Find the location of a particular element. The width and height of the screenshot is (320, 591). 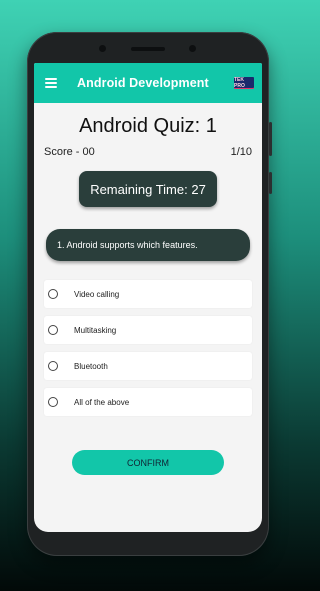

app-bar: Android Development TEK PRO is located at coordinates (148, 83).